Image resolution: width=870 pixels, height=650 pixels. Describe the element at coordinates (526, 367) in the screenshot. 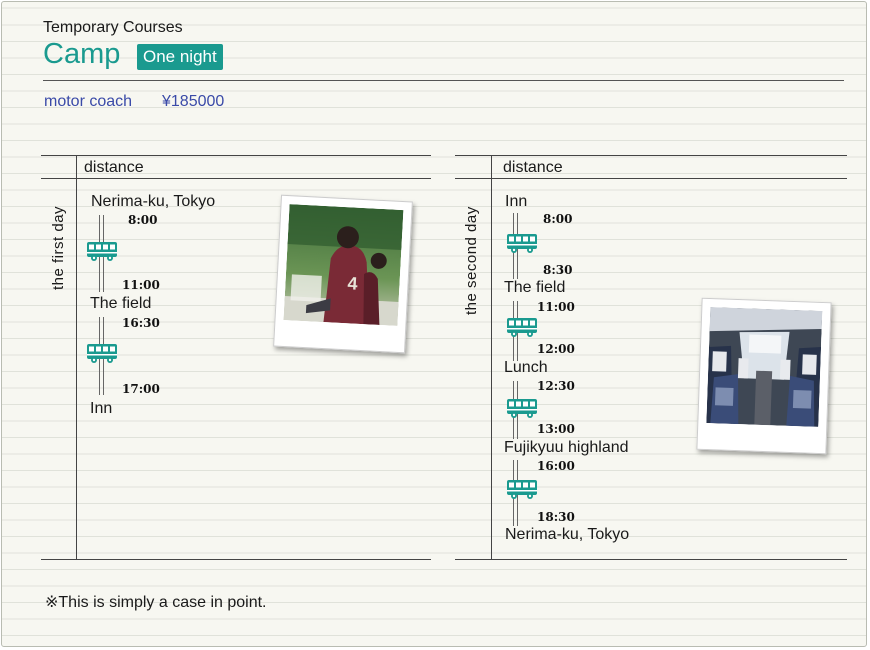

I see `day2-stop-3: Lunch` at that location.